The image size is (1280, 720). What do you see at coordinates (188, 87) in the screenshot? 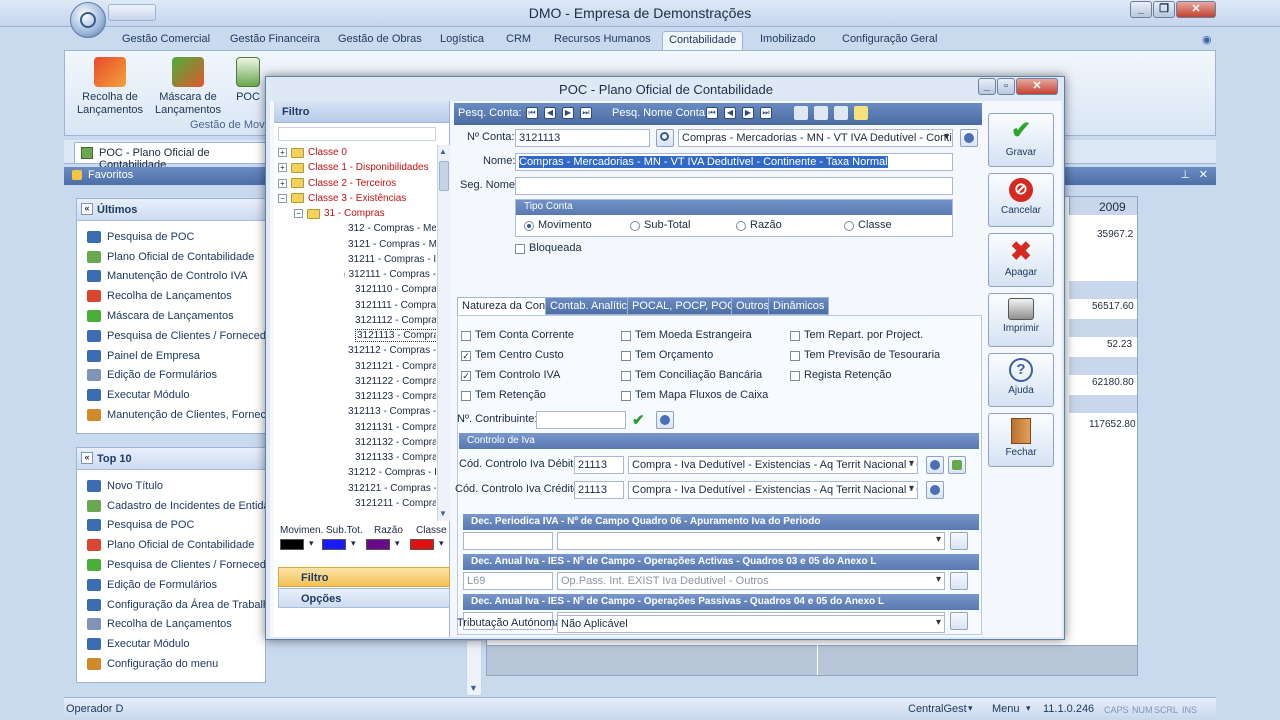
I see `mascara-lancamentos-button: Máscara de Lançamentos` at bounding box center [188, 87].